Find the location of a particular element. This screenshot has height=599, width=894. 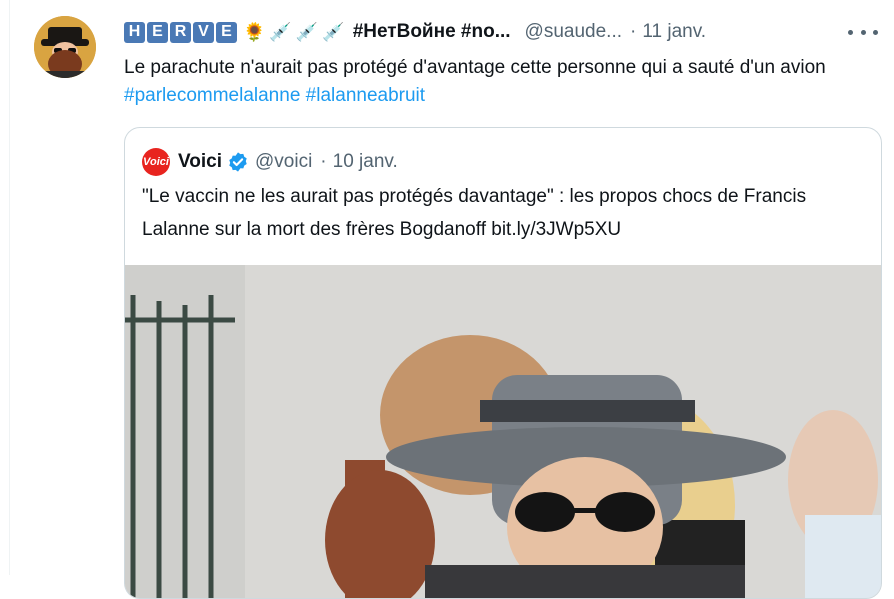

hashtag-link: #lalanneabruit is located at coordinates (365, 95).